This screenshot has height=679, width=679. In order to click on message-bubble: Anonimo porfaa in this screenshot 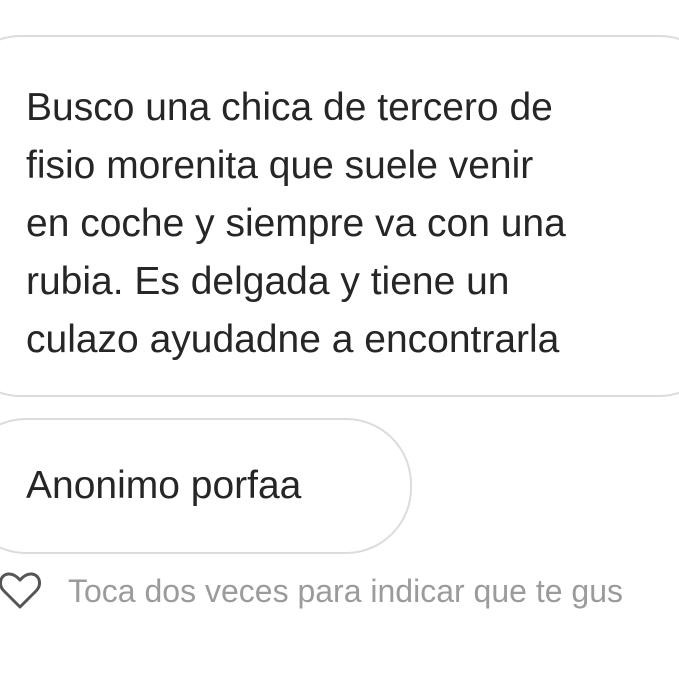, I will do `click(206, 486)`.